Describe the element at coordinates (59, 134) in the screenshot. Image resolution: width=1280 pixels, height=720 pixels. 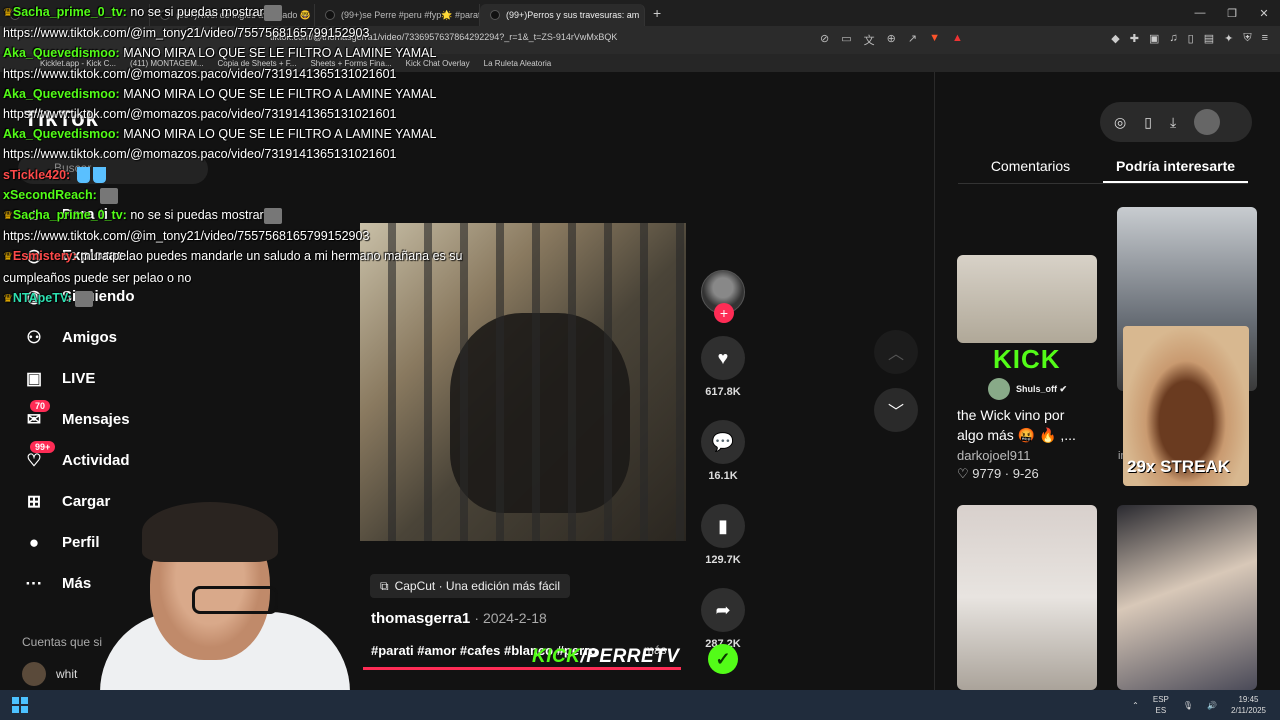
I see `chat-username: Aka_Quevedismoo` at that location.